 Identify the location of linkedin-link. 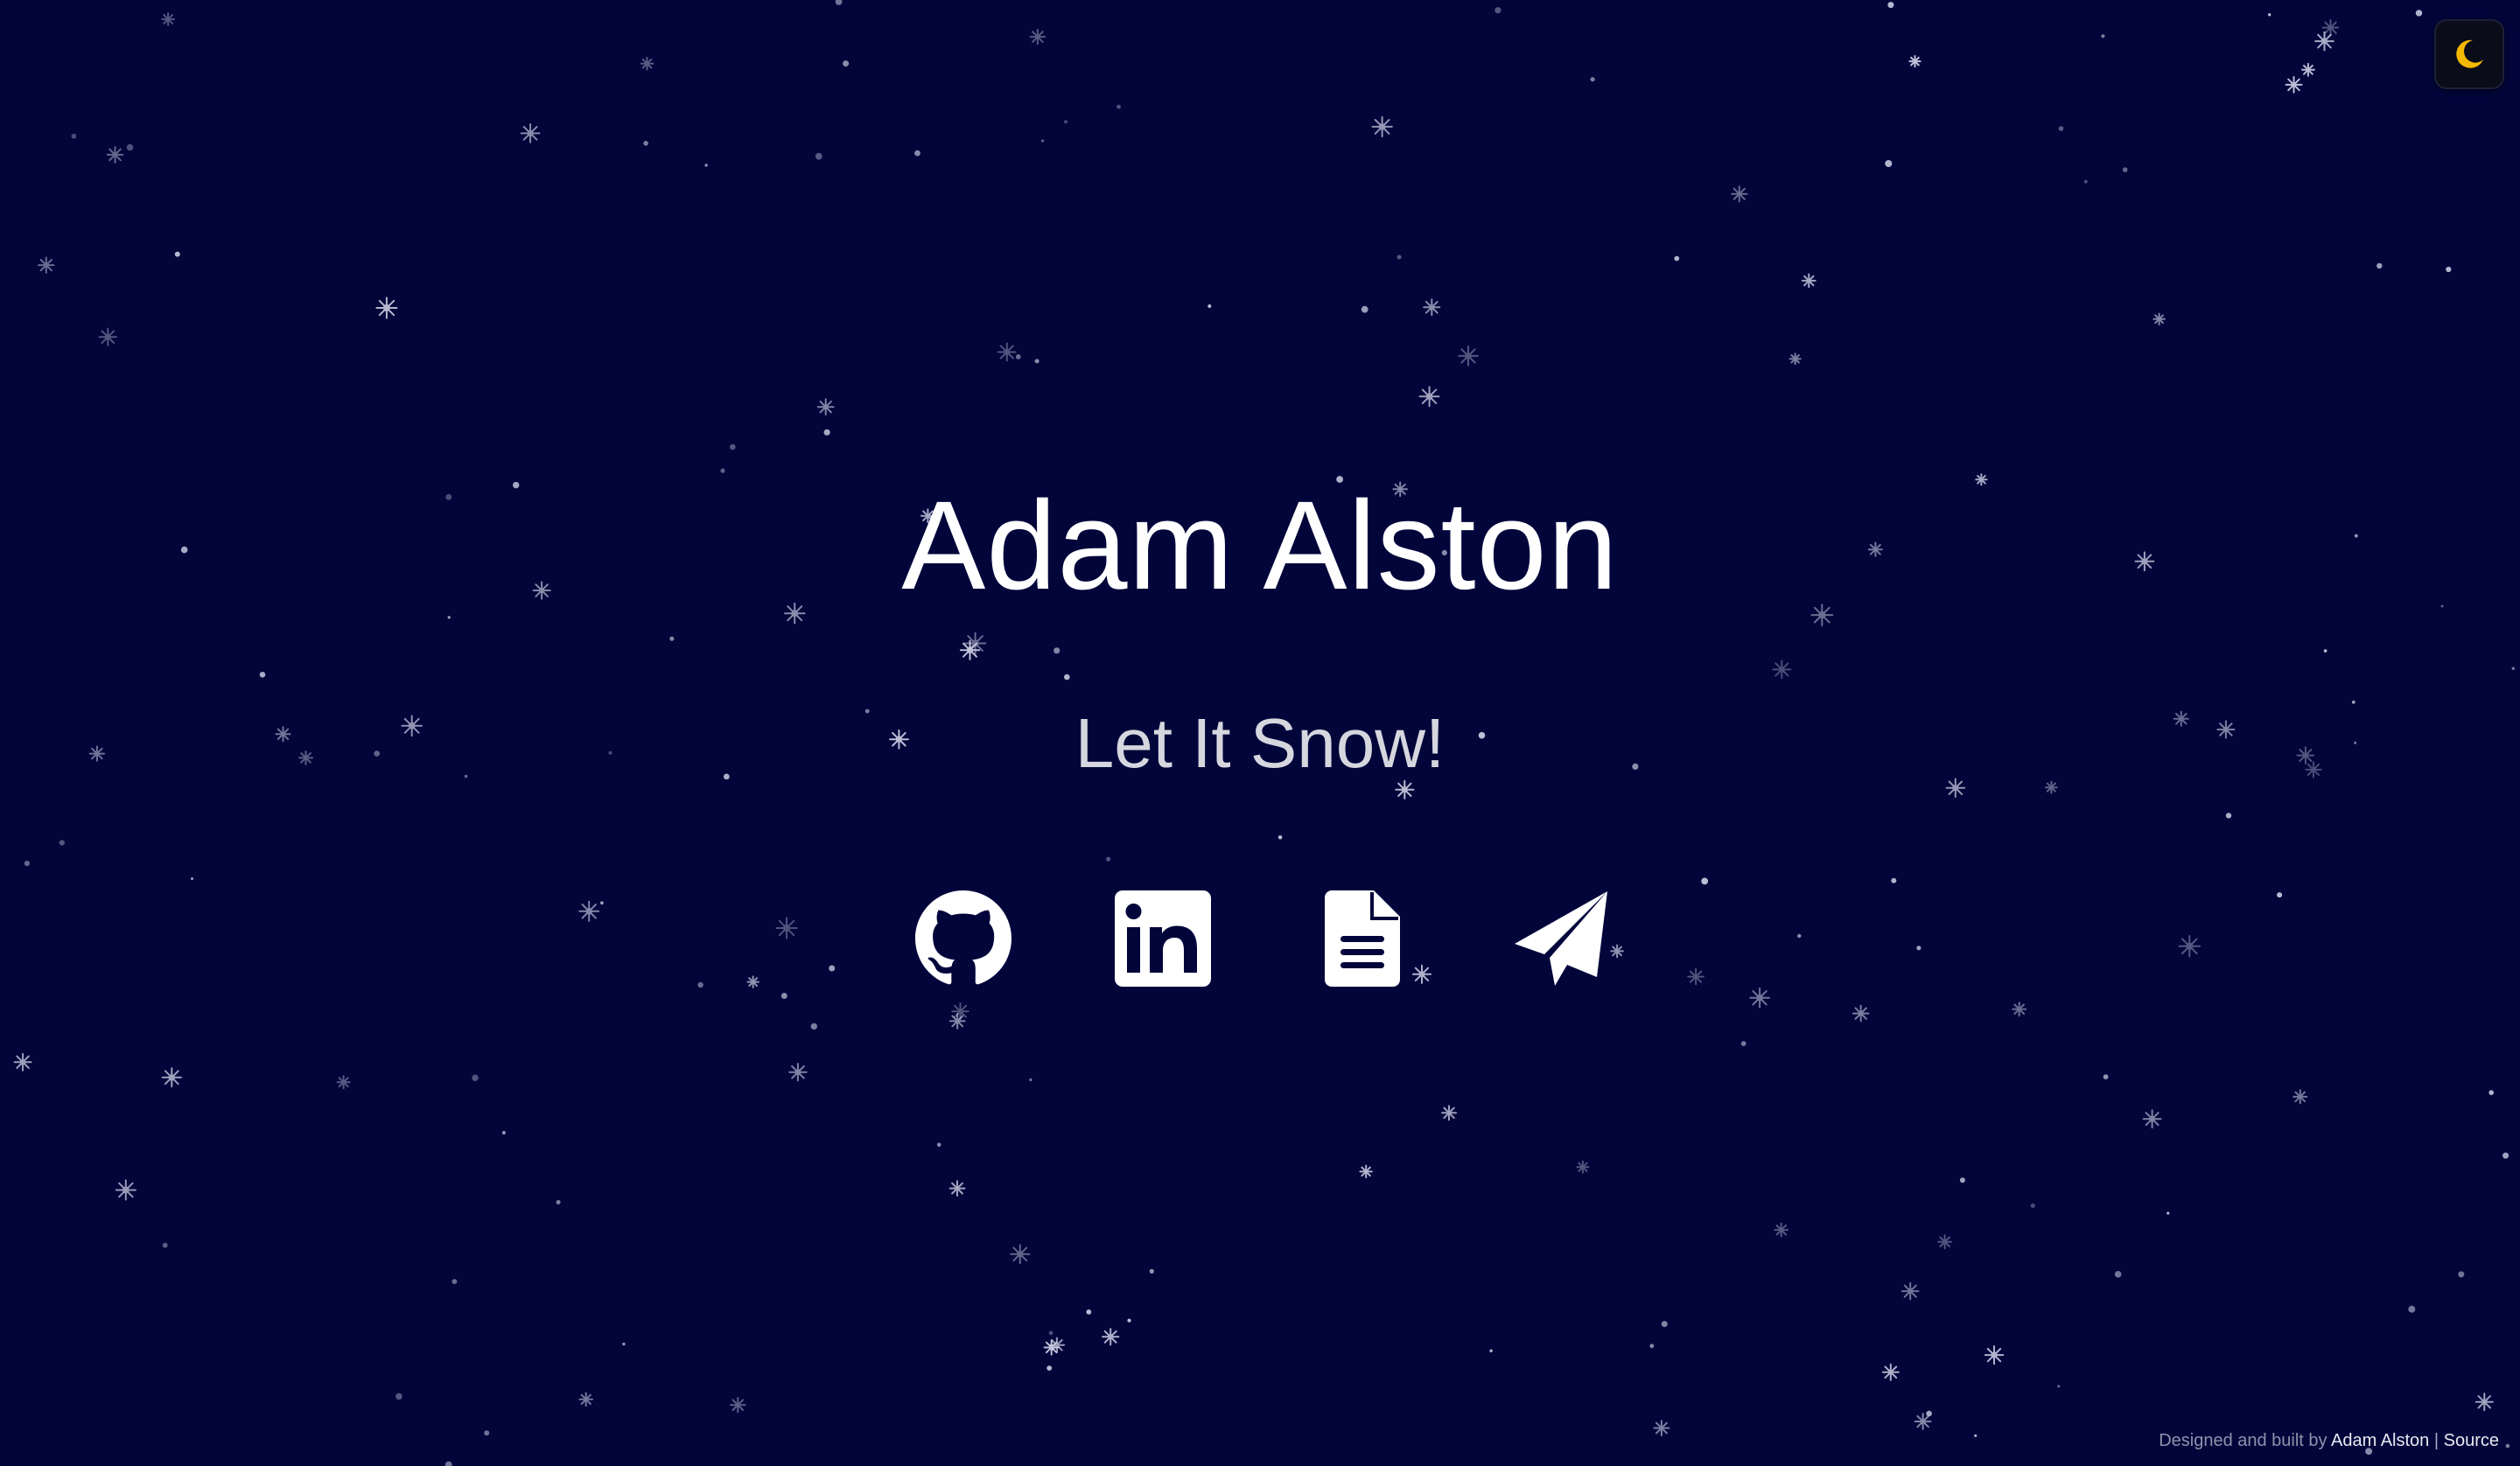
(1163, 939).